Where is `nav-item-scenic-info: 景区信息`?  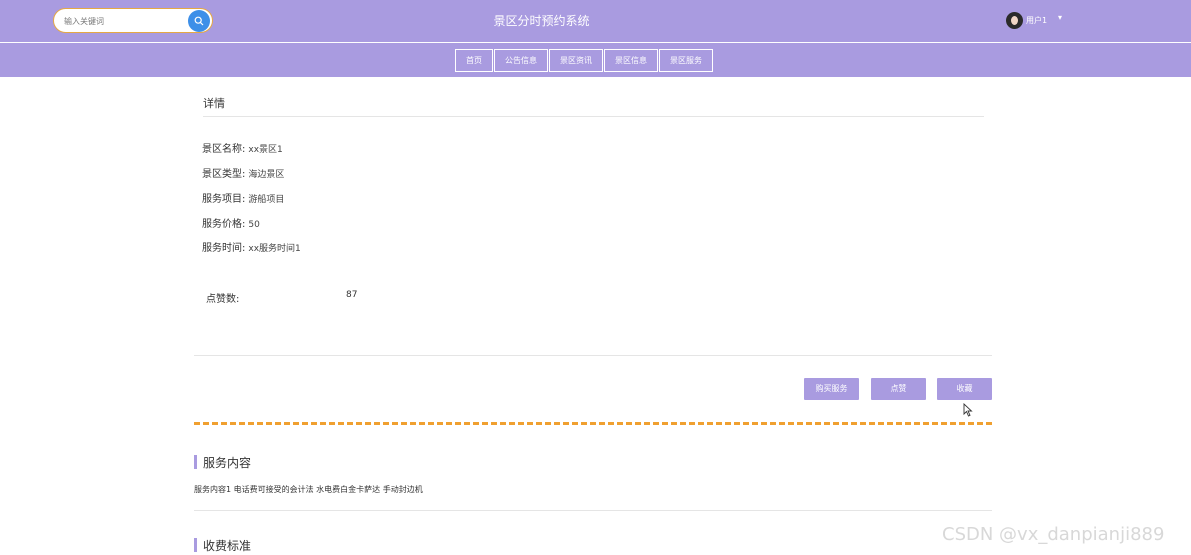 nav-item-scenic-info: 景区信息 is located at coordinates (631, 60).